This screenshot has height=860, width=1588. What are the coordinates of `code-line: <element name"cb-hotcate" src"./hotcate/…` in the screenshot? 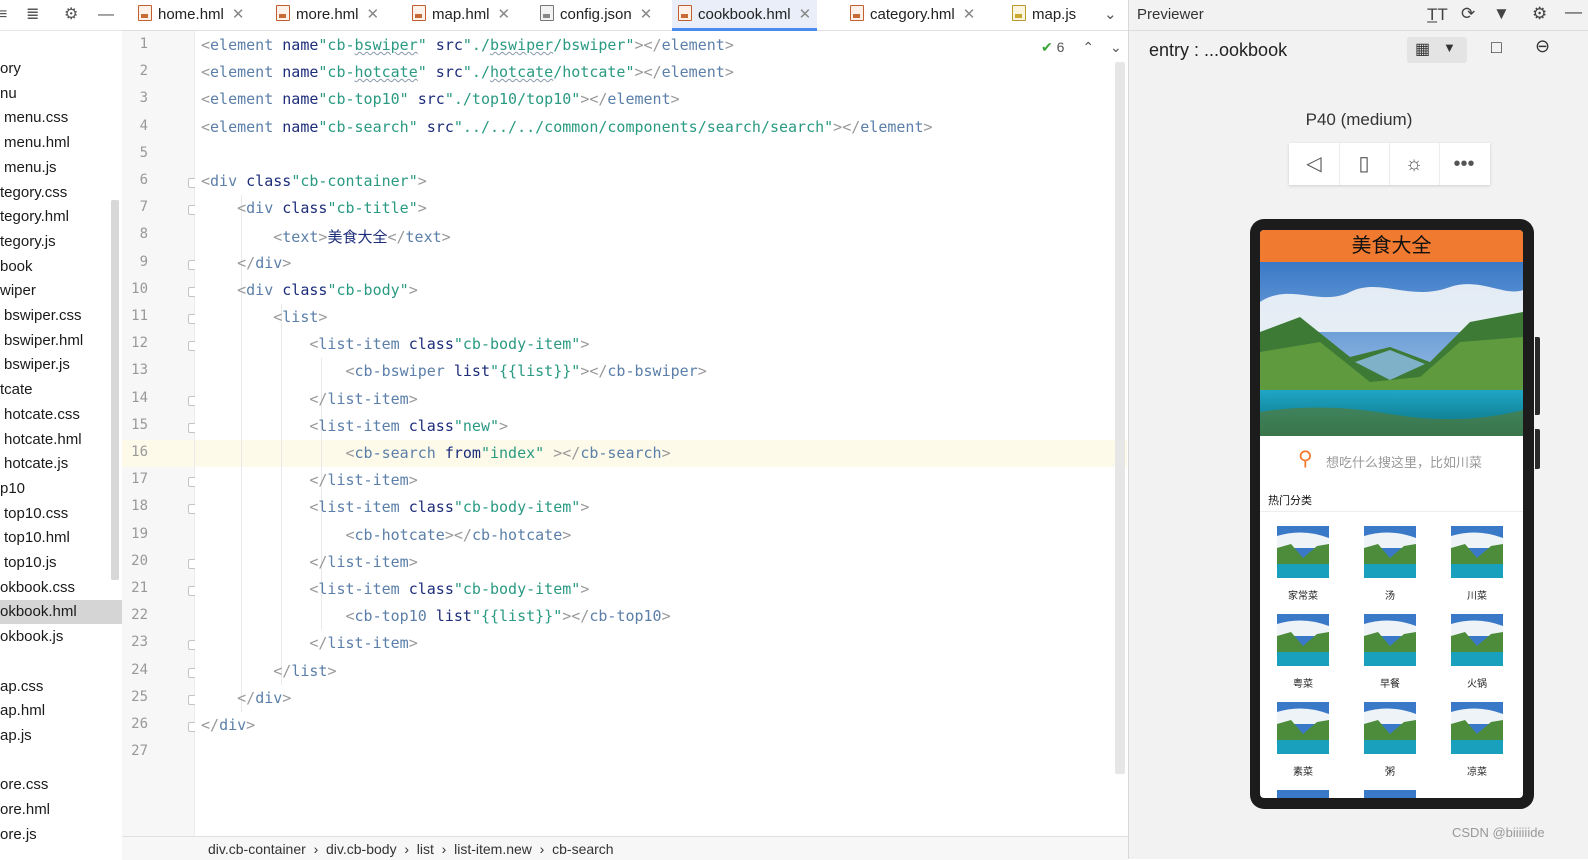 It's located at (467, 72).